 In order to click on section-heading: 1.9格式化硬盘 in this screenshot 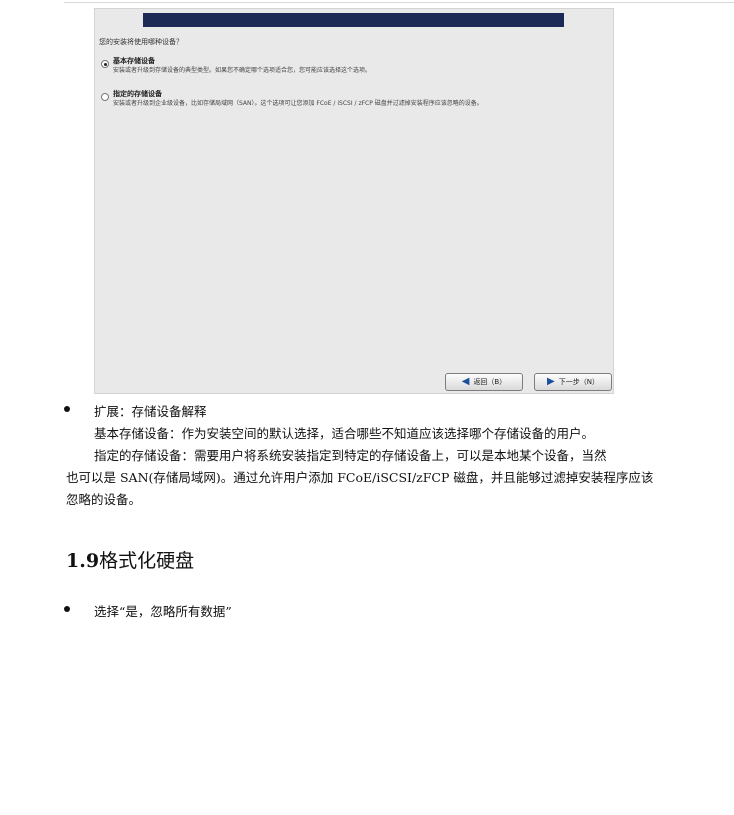, I will do `click(130, 559)`.